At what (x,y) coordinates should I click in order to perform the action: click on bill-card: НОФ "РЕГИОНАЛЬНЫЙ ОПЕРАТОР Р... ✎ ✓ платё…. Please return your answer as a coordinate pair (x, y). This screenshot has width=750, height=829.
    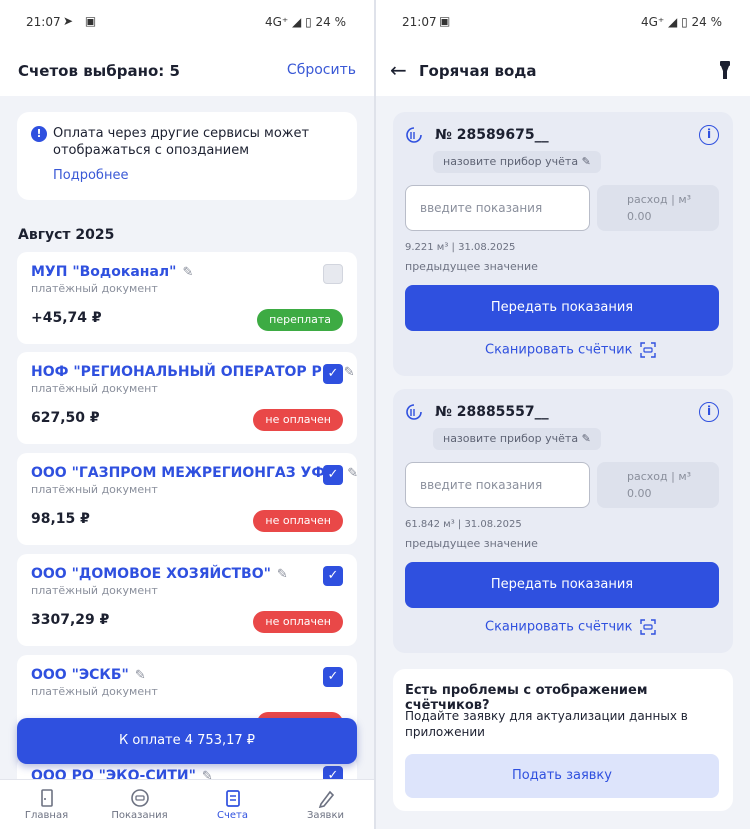
    Looking at the image, I should click on (187, 398).